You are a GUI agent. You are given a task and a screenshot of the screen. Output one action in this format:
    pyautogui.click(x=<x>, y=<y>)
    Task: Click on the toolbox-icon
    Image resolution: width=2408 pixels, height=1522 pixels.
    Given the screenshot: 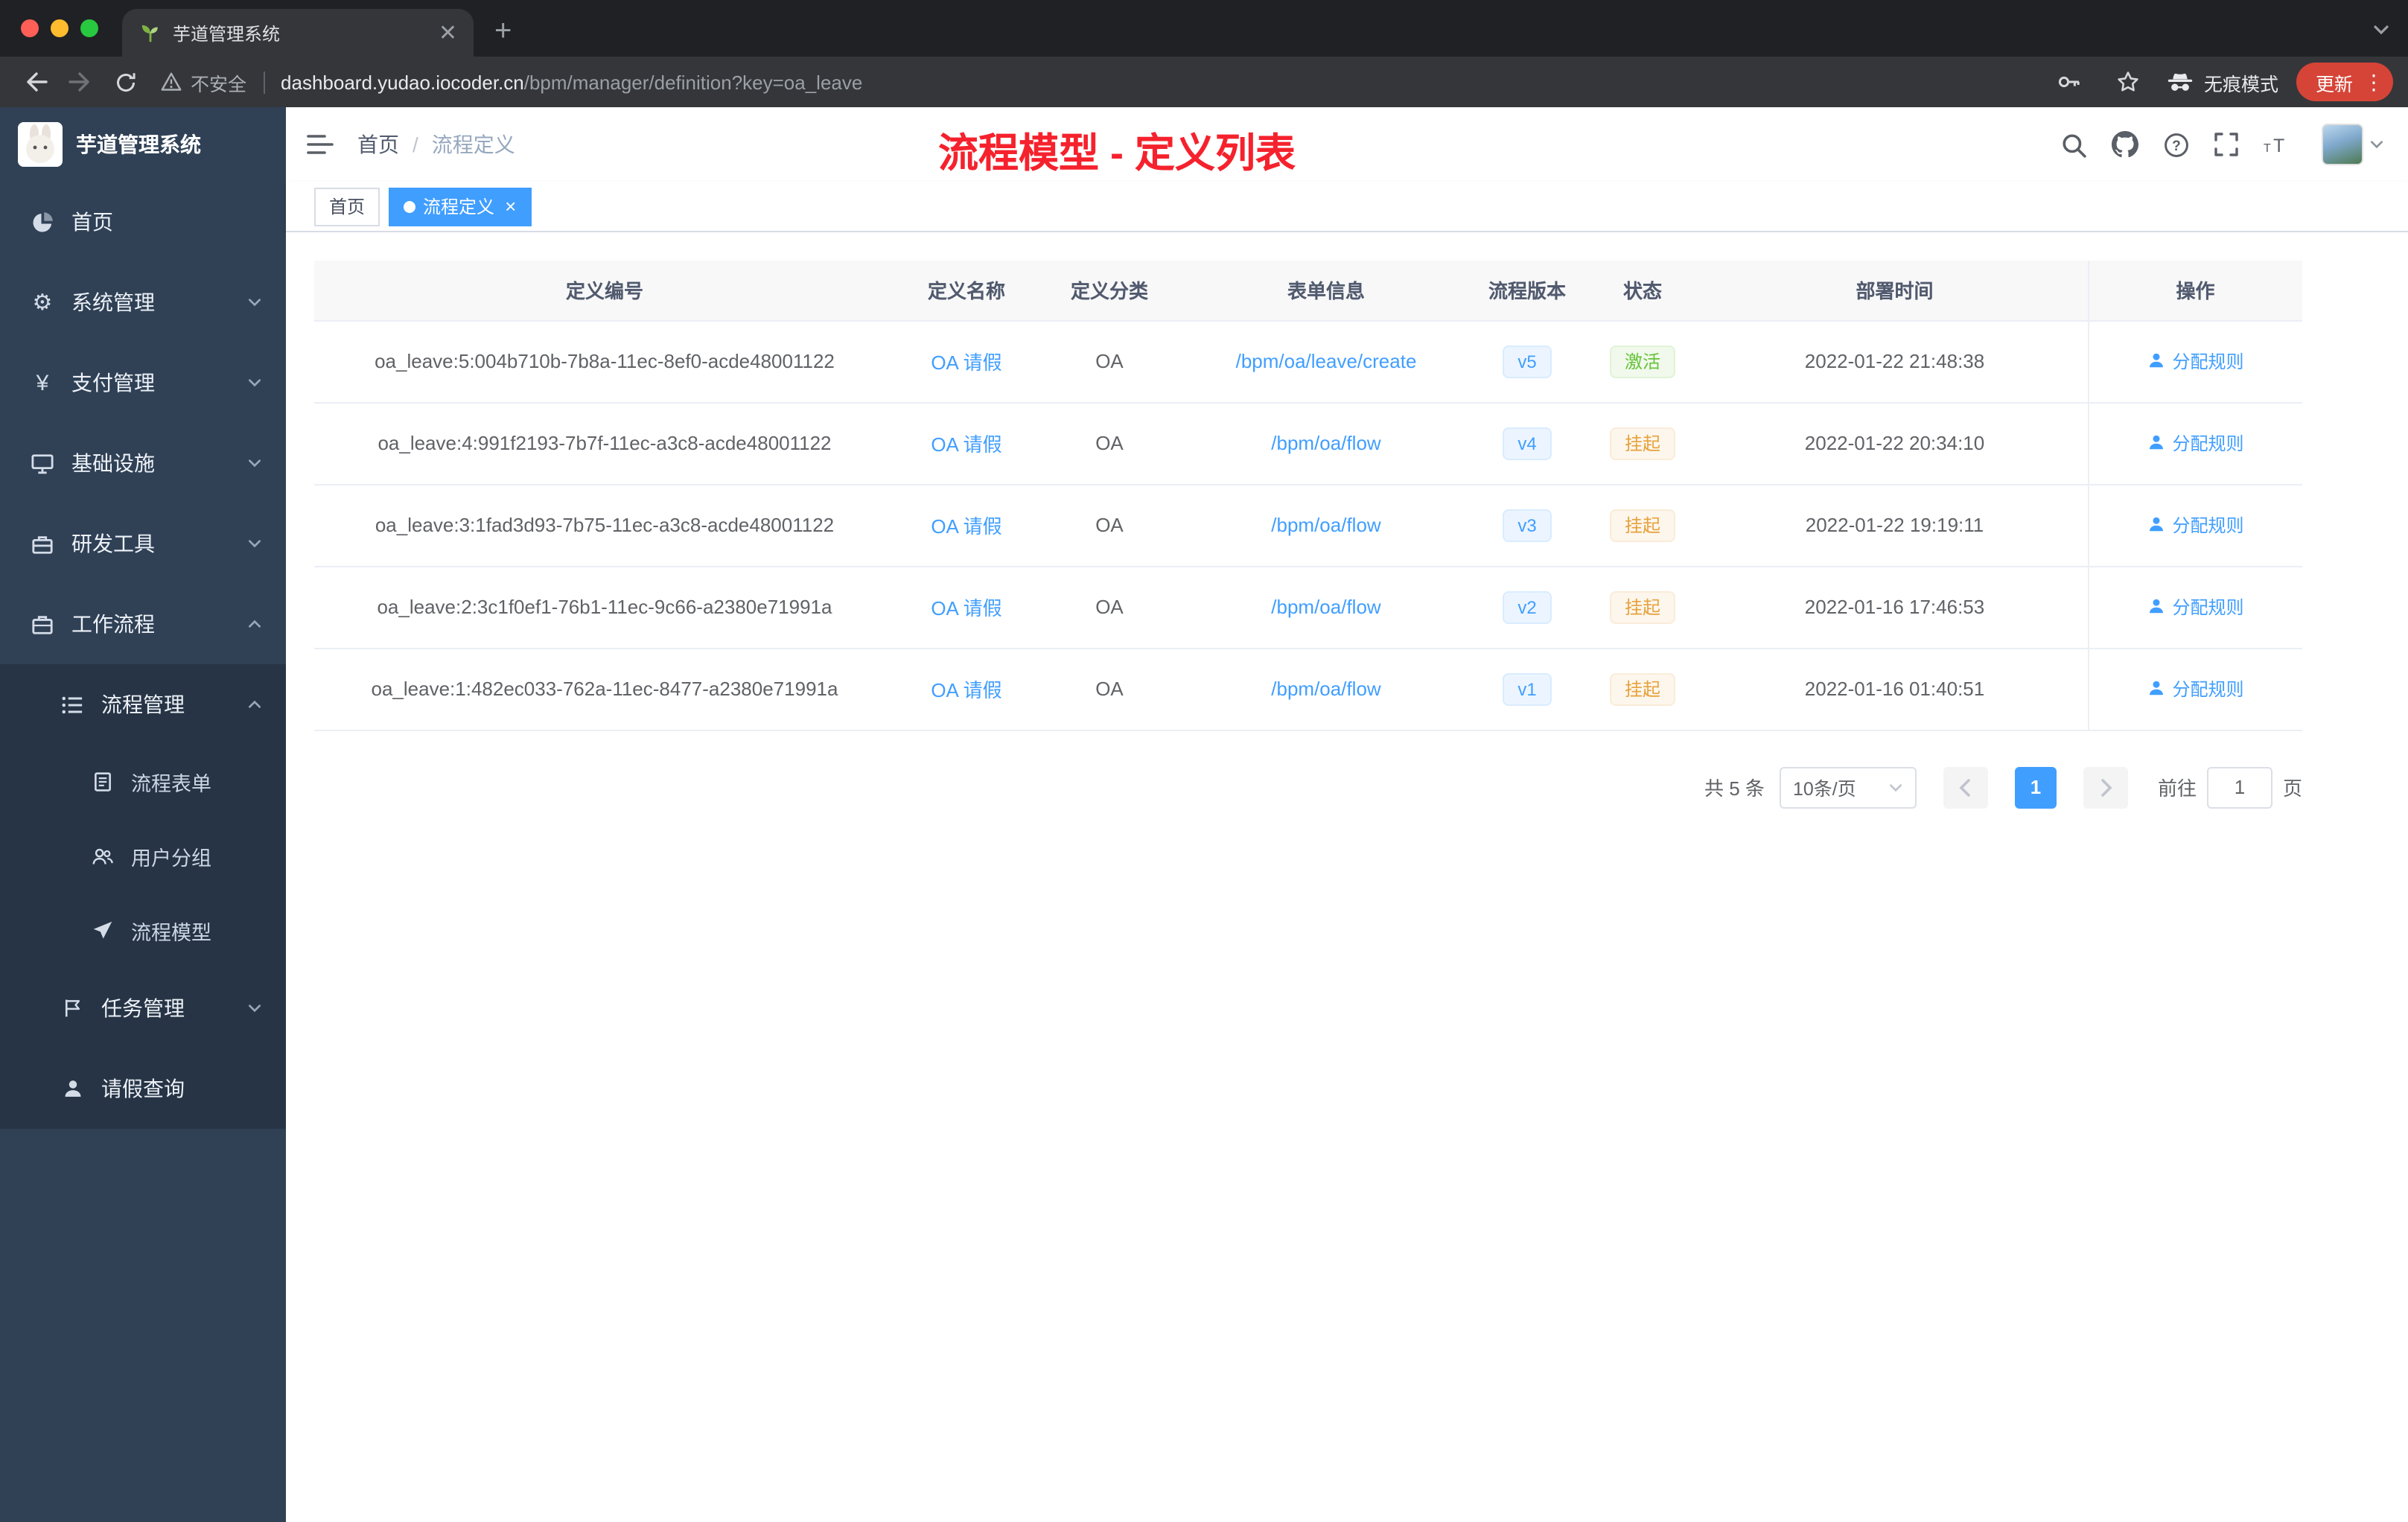 What is the action you would take?
    pyautogui.click(x=42, y=543)
    